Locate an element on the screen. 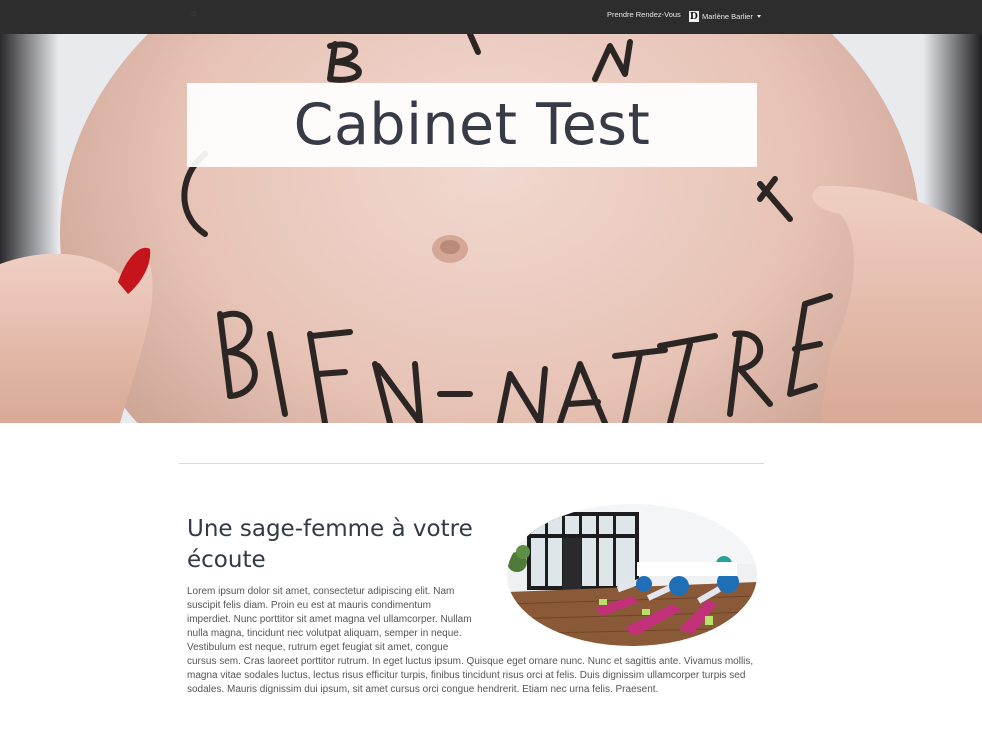 This screenshot has height=731, width=982. section-divider is located at coordinates (471, 463).